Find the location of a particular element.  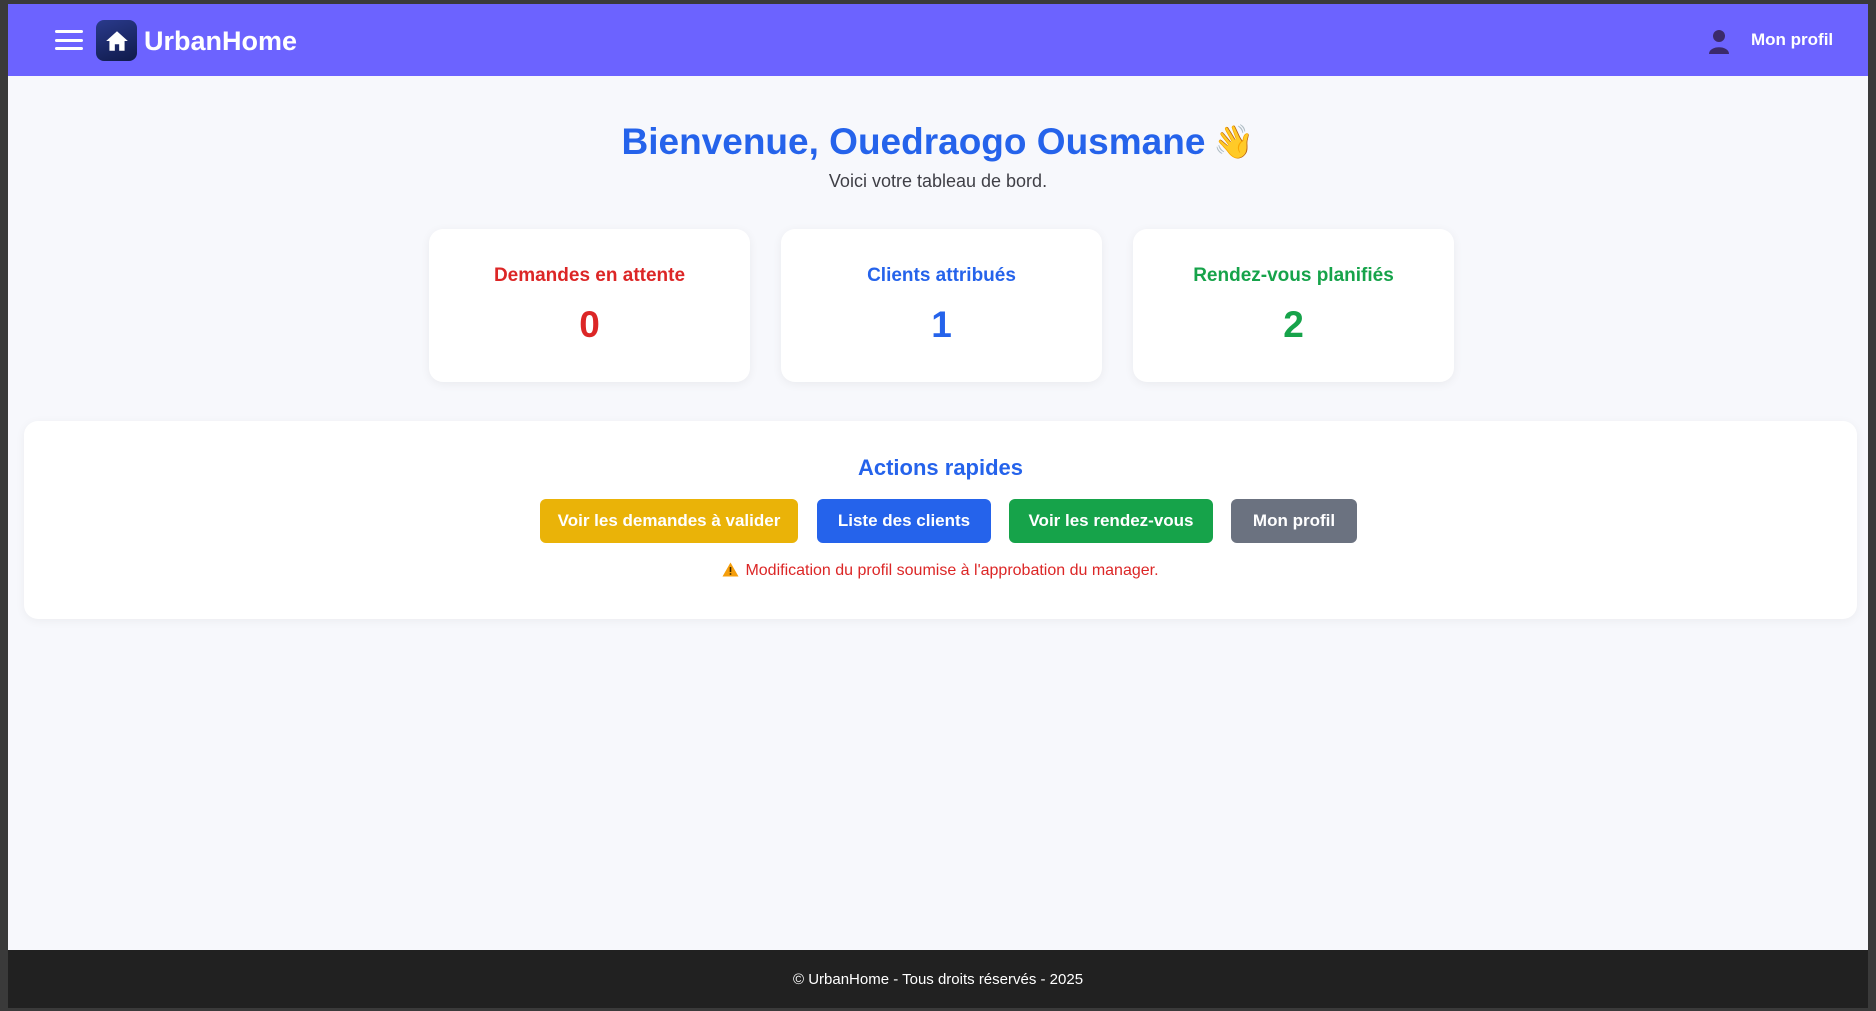

stat-card-pending-requests: Demandes en attente 0 is located at coordinates (589, 305).